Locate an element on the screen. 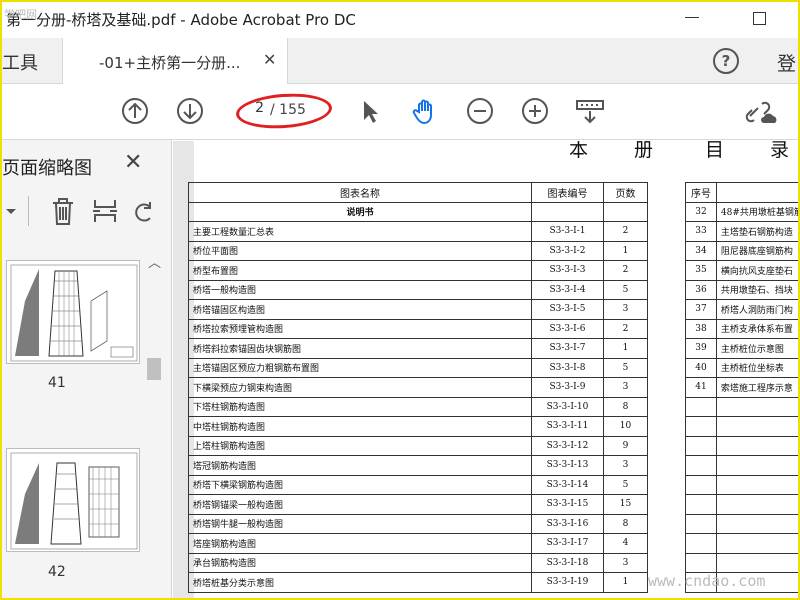  maximize-button is located at coordinates (760, 18).